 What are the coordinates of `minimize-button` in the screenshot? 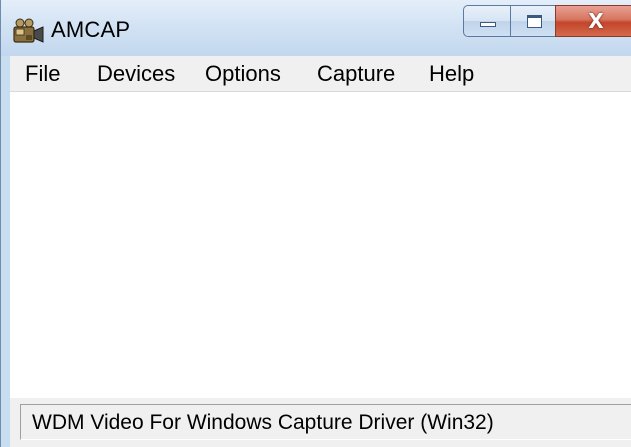 It's located at (487, 21).